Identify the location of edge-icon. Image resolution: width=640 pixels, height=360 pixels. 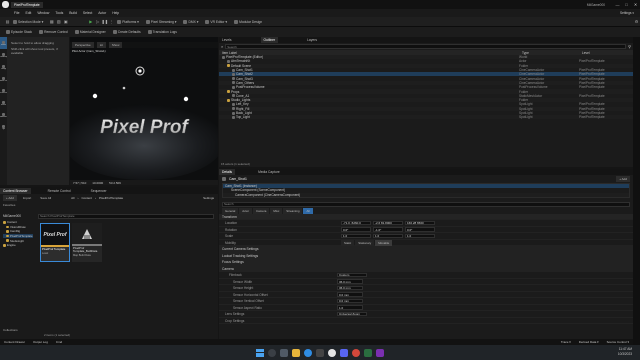
(308, 352).